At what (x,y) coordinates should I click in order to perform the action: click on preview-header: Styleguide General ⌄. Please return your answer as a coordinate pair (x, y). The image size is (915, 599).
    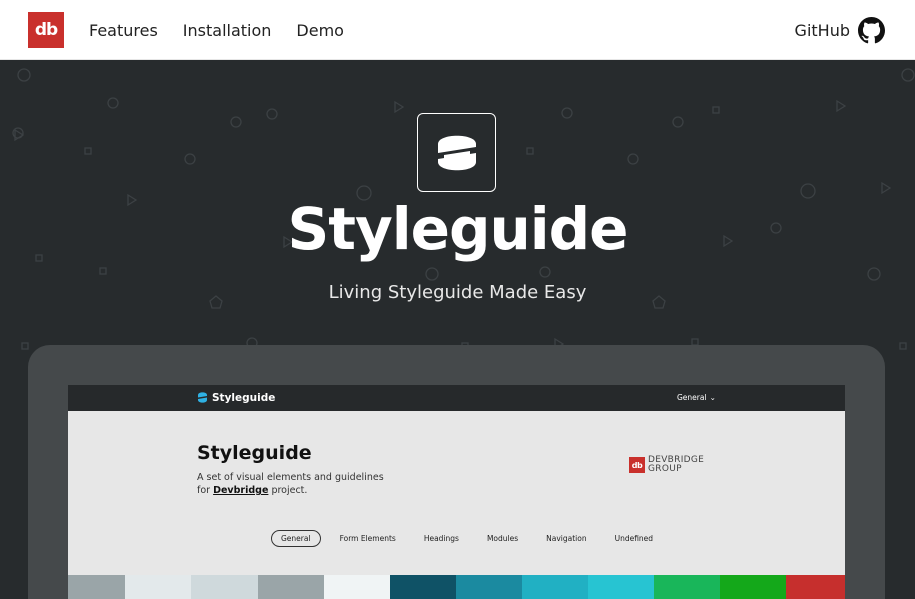
    Looking at the image, I should click on (456, 398).